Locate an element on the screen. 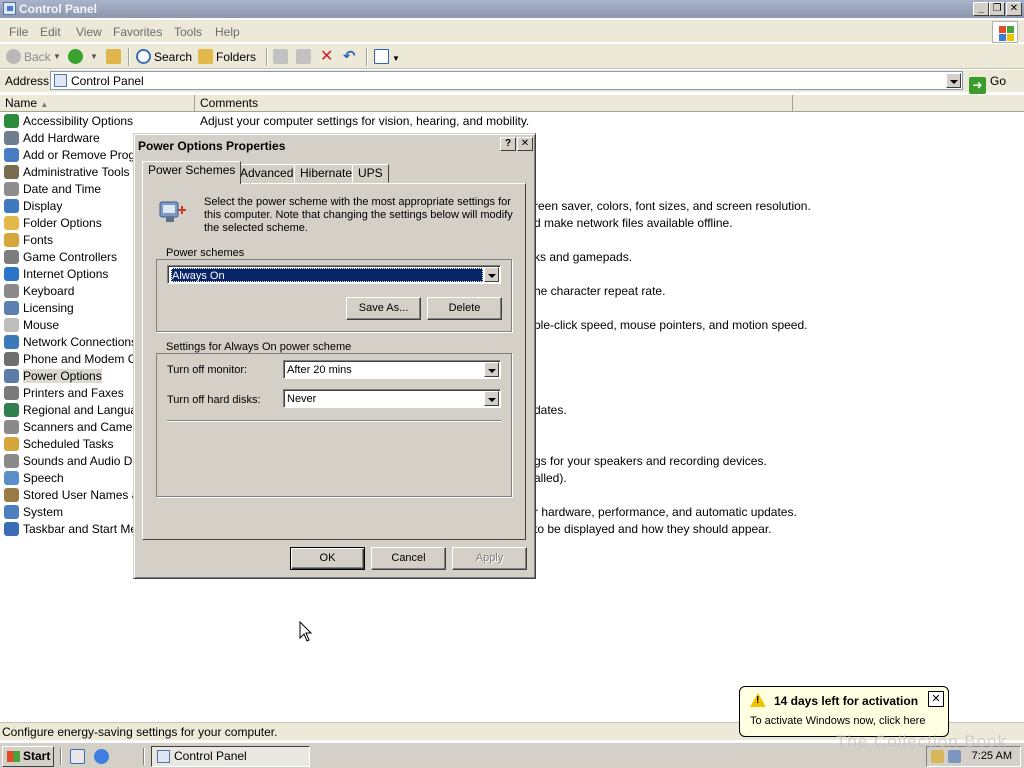 This screenshot has height=768, width=1024. turn-off-monitor-select: After 20 mins is located at coordinates (392, 369).